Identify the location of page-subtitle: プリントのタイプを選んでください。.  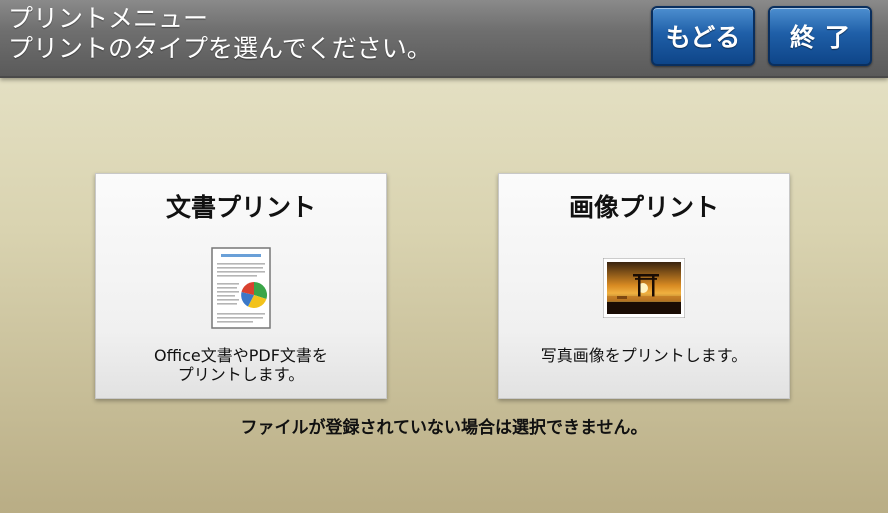
(220, 48).